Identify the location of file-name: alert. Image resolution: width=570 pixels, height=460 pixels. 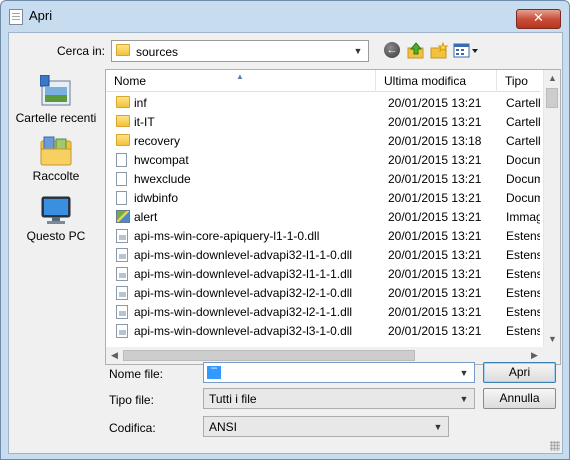
(146, 217).